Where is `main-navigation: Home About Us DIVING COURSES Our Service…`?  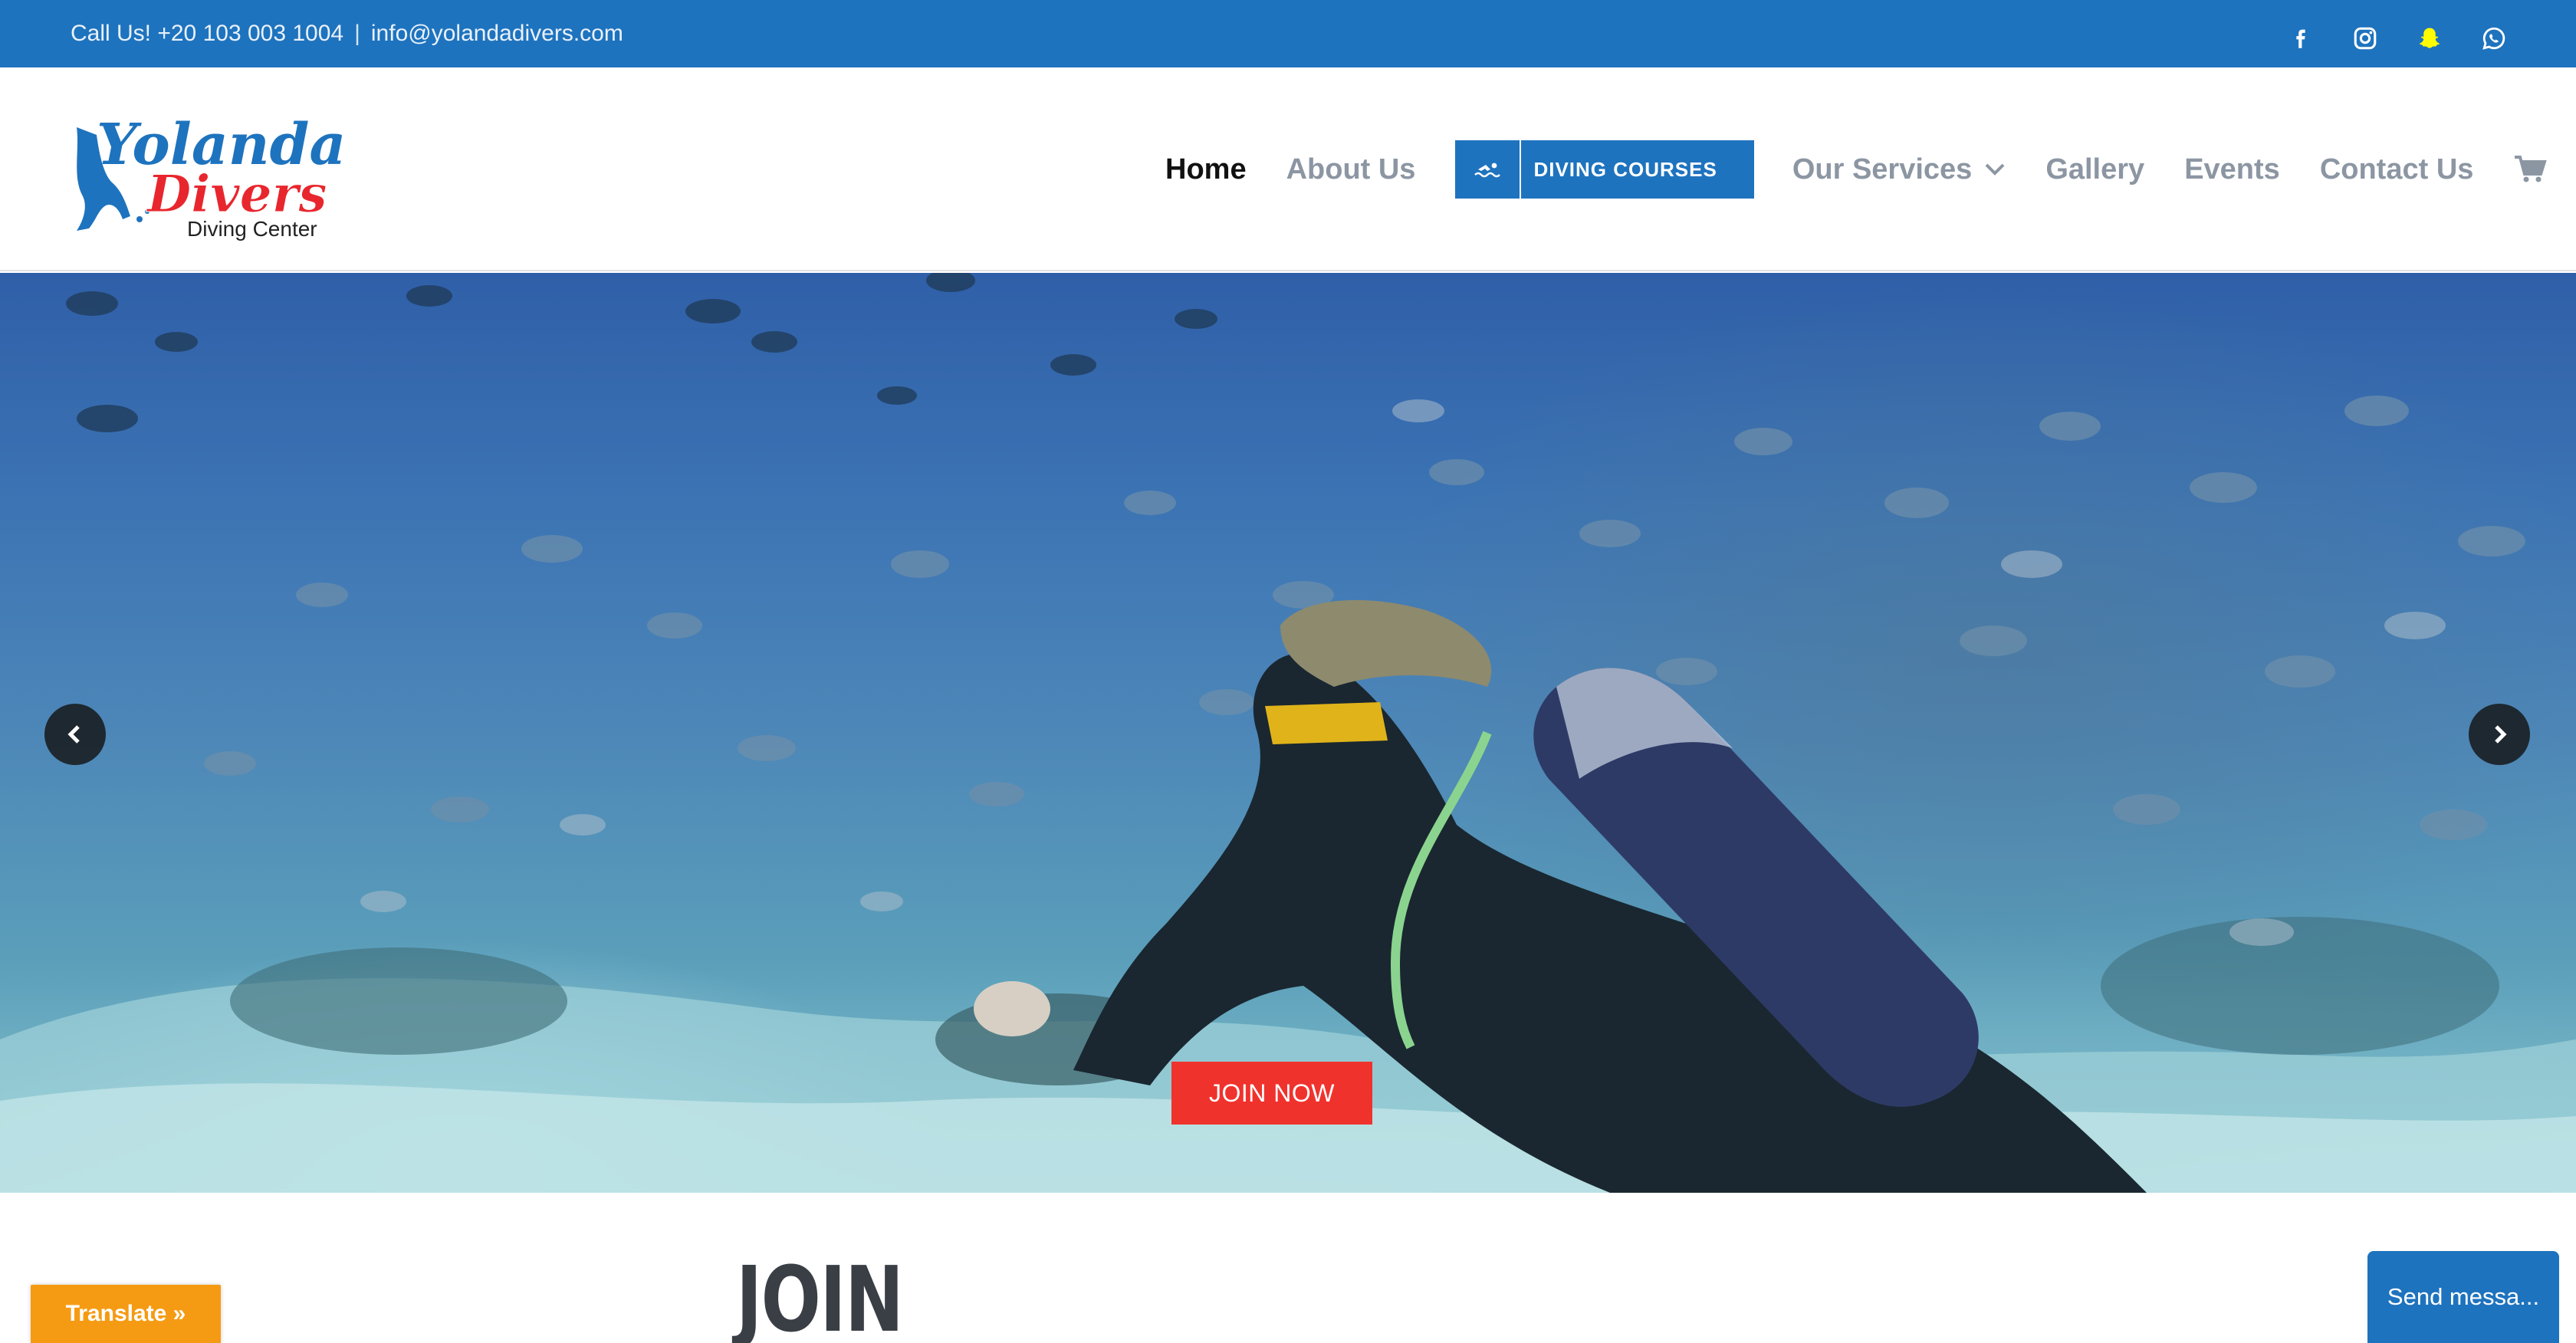 main-navigation: Home About Us DIVING COURSES Our Service… is located at coordinates (1857, 169).